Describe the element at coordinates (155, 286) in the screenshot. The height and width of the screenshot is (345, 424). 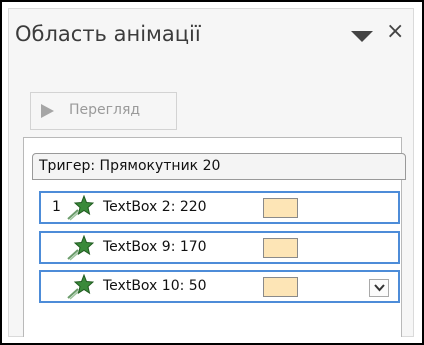
I see `animation-item-label: TextBox 10: 50` at that location.